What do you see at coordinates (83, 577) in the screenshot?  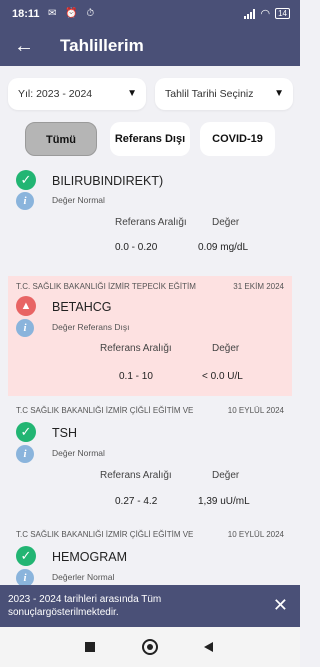 I see `value-status: Değerler Normal` at bounding box center [83, 577].